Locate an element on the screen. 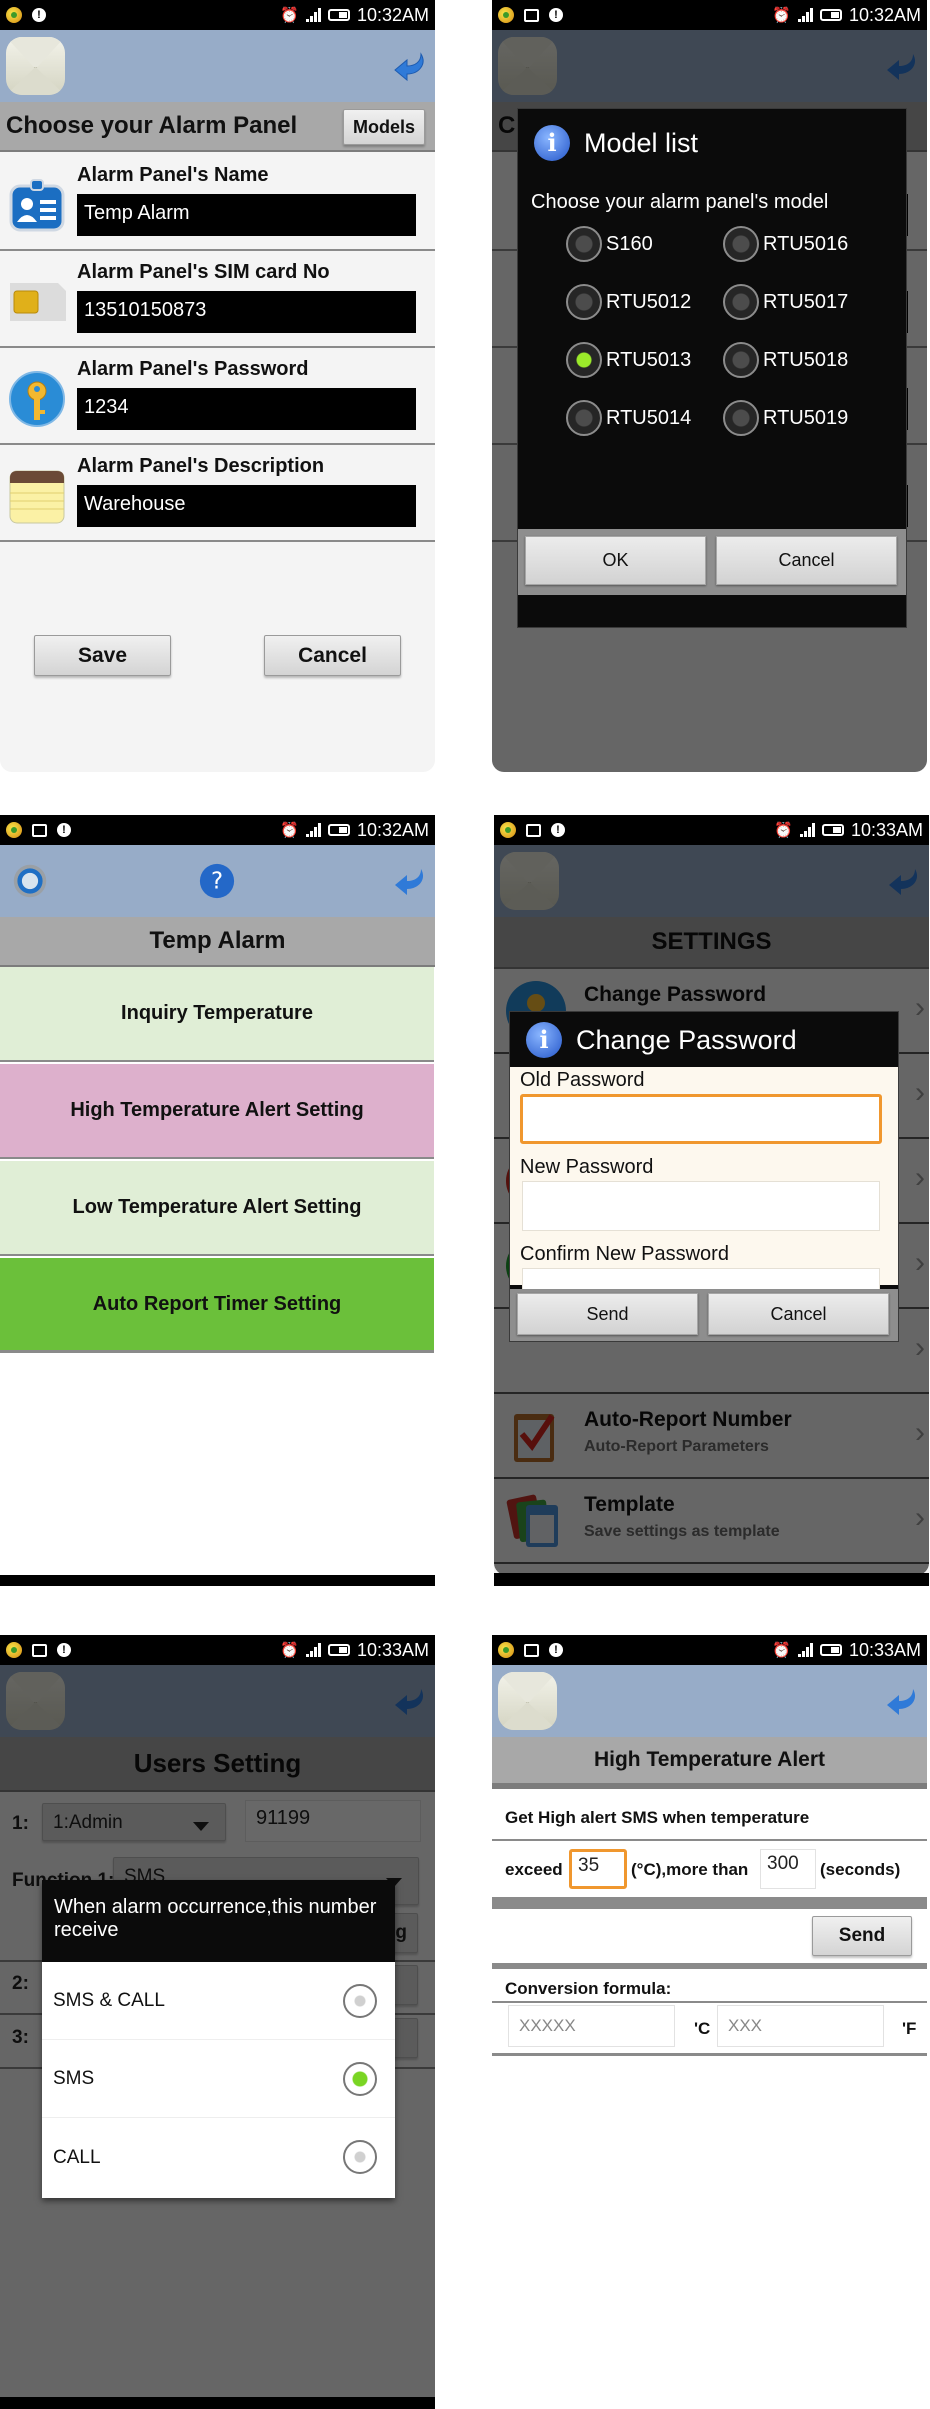 The width and height of the screenshot is (930, 2409). status-bar: ! ⏰ 10:32AM is located at coordinates (709, 15).